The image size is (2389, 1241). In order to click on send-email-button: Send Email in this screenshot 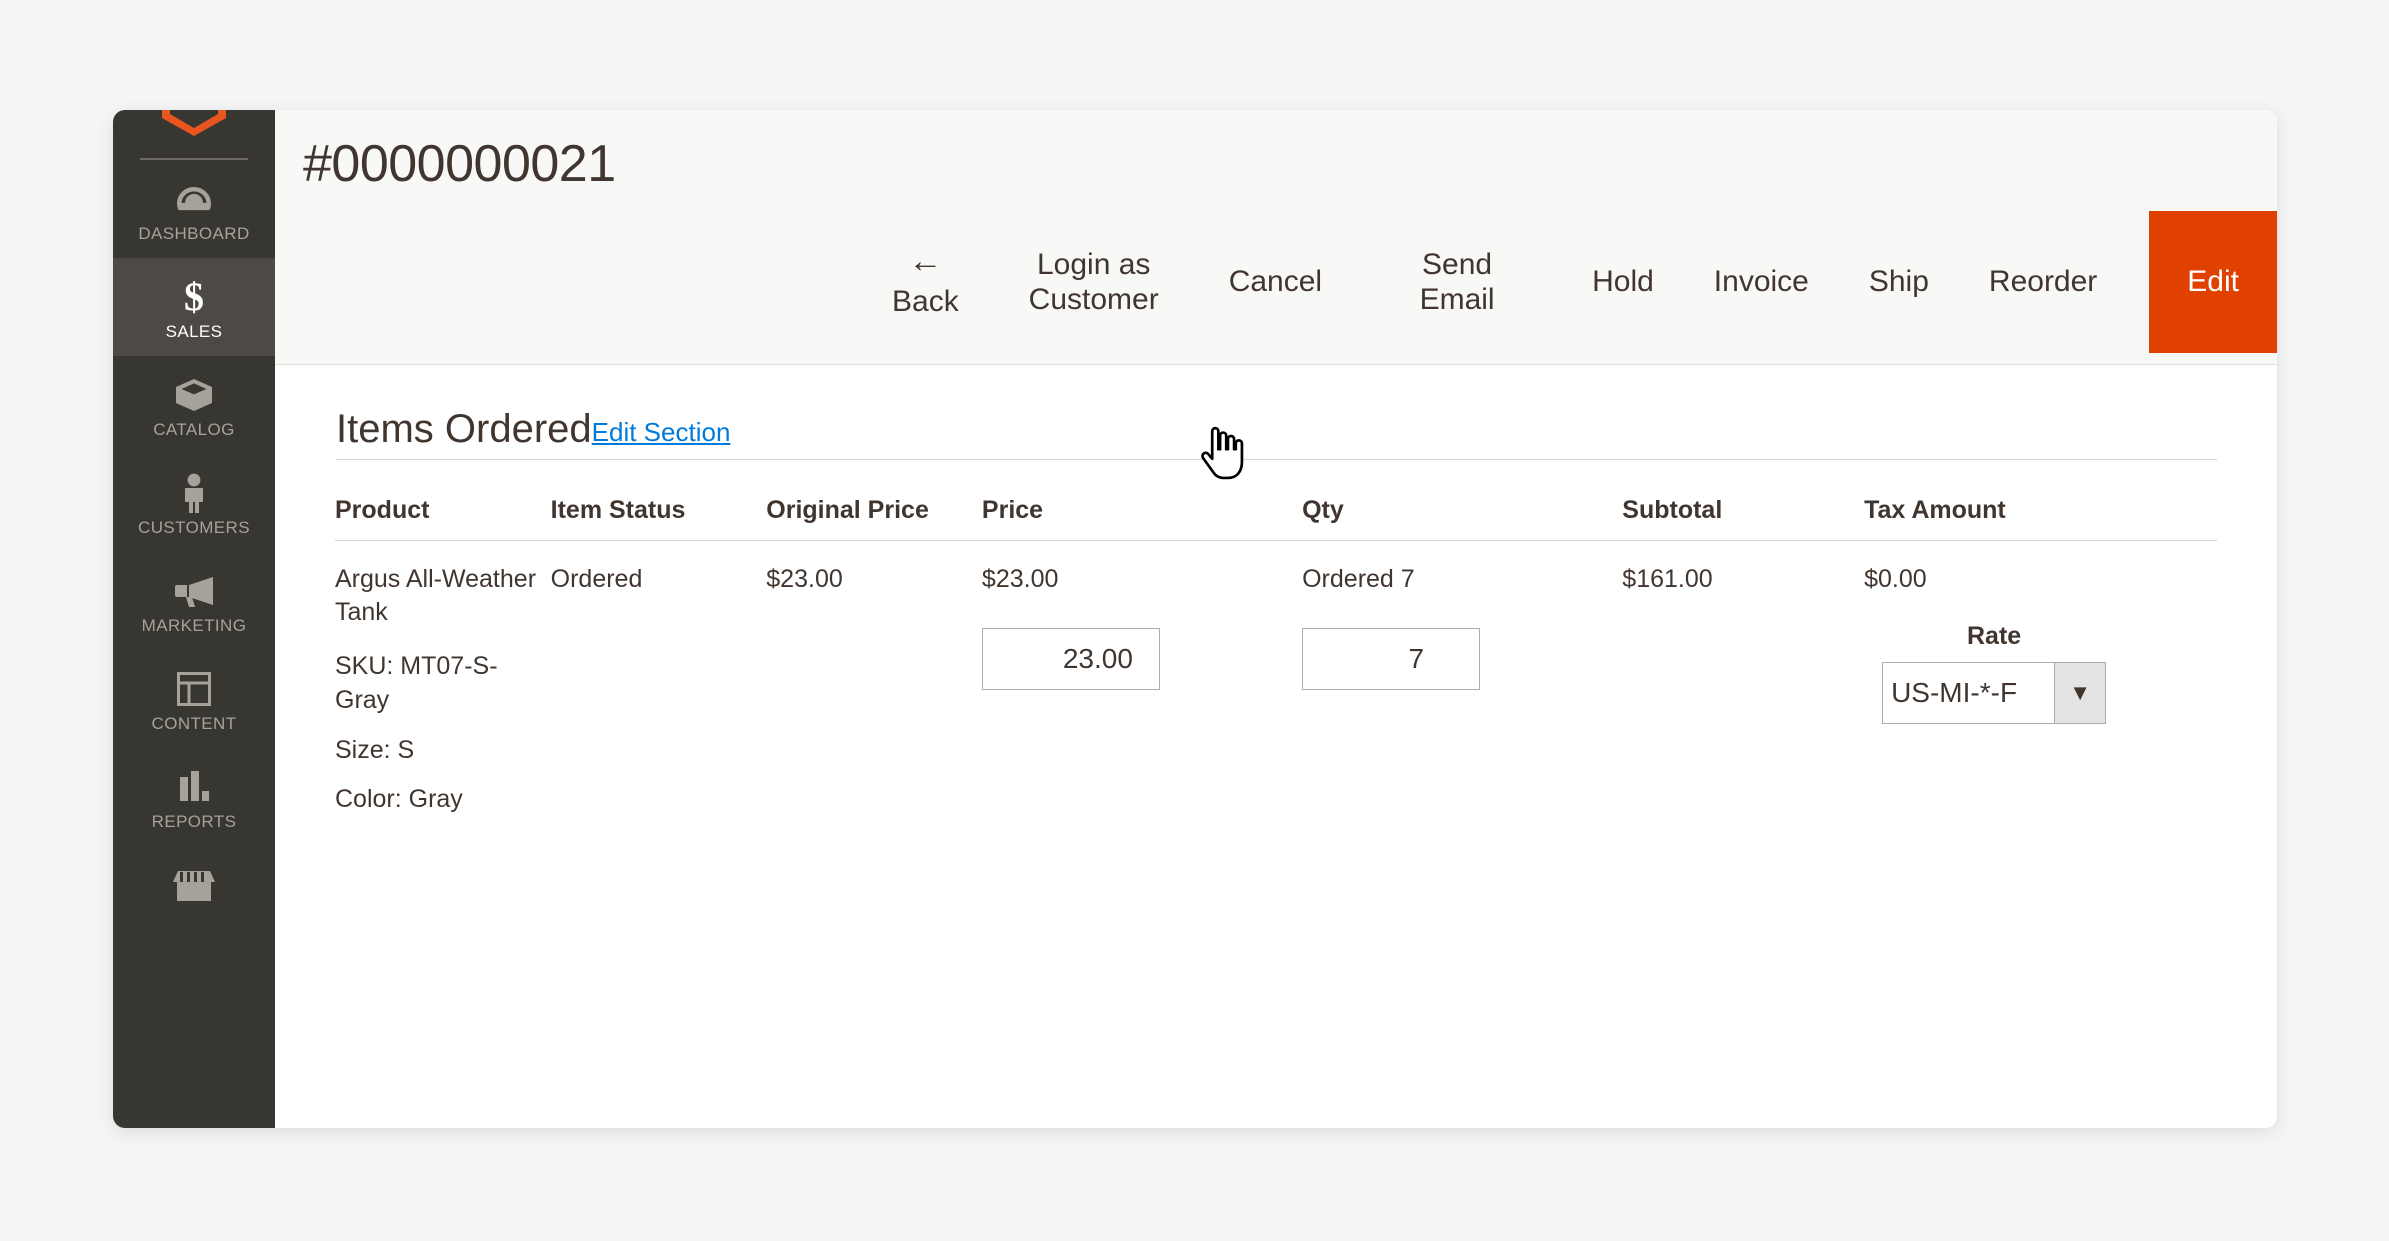, I will do `click(1457, 282)`.